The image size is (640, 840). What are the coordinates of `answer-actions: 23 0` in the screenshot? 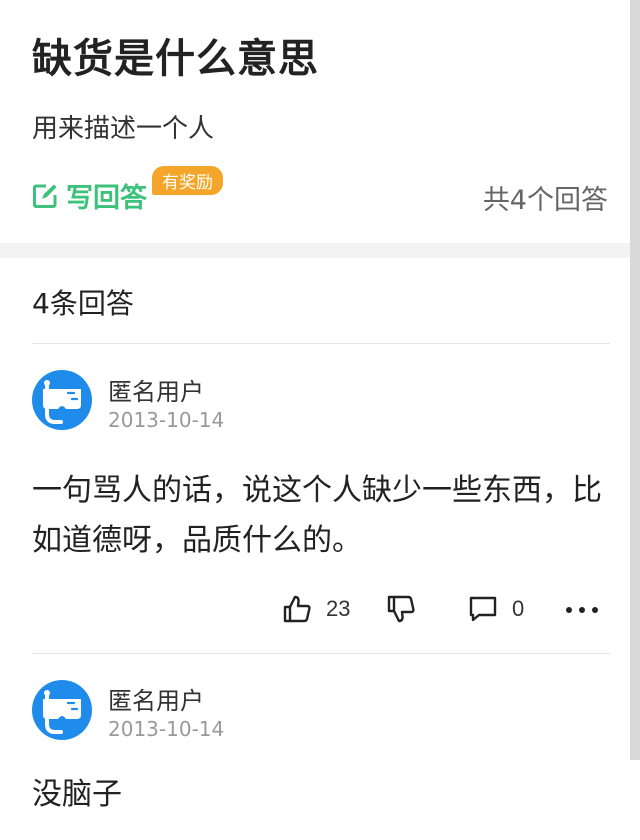 It's located at (315, 614).